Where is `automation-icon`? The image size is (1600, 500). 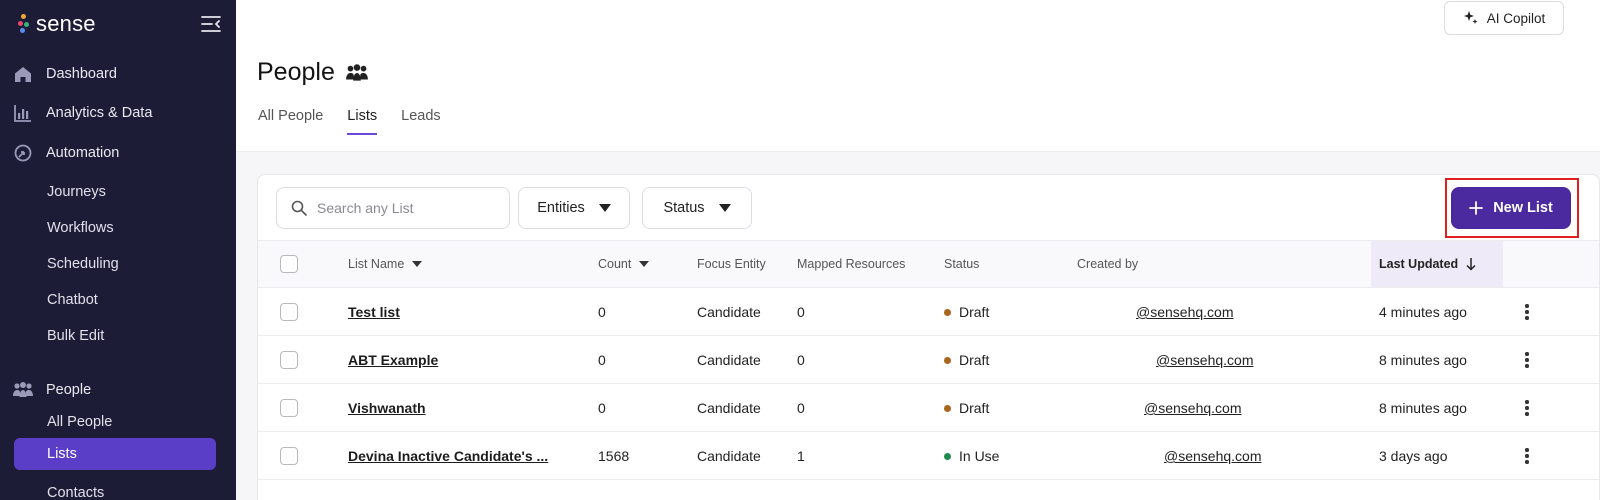 automation-icon is located at coordinates (23, 153).